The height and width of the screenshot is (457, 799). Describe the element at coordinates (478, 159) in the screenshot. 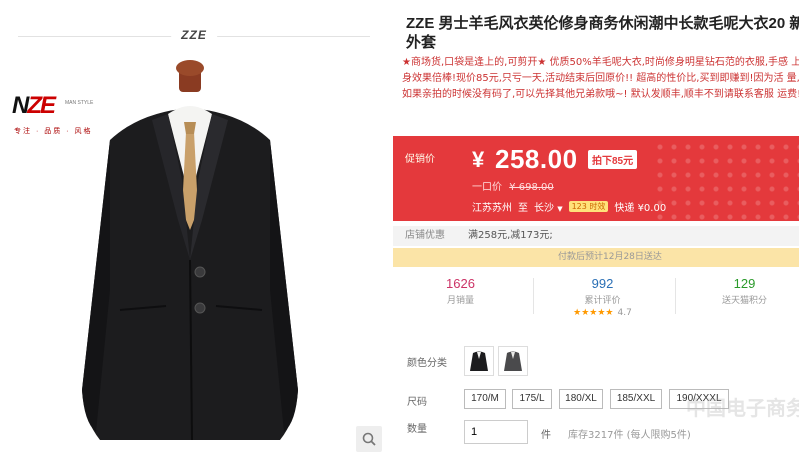

I see `currency-symbol: ¥` at that location.